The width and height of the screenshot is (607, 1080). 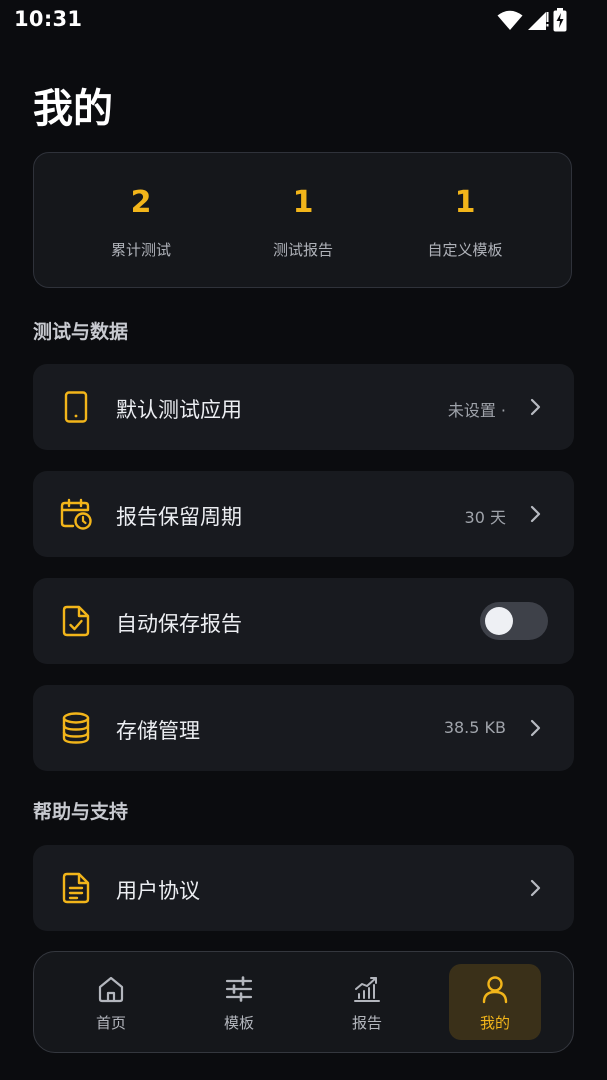 What do you see at coordinates (73, 109) in the screenshot?
I see `page-title: 我的` at bounding box center [73, 109].